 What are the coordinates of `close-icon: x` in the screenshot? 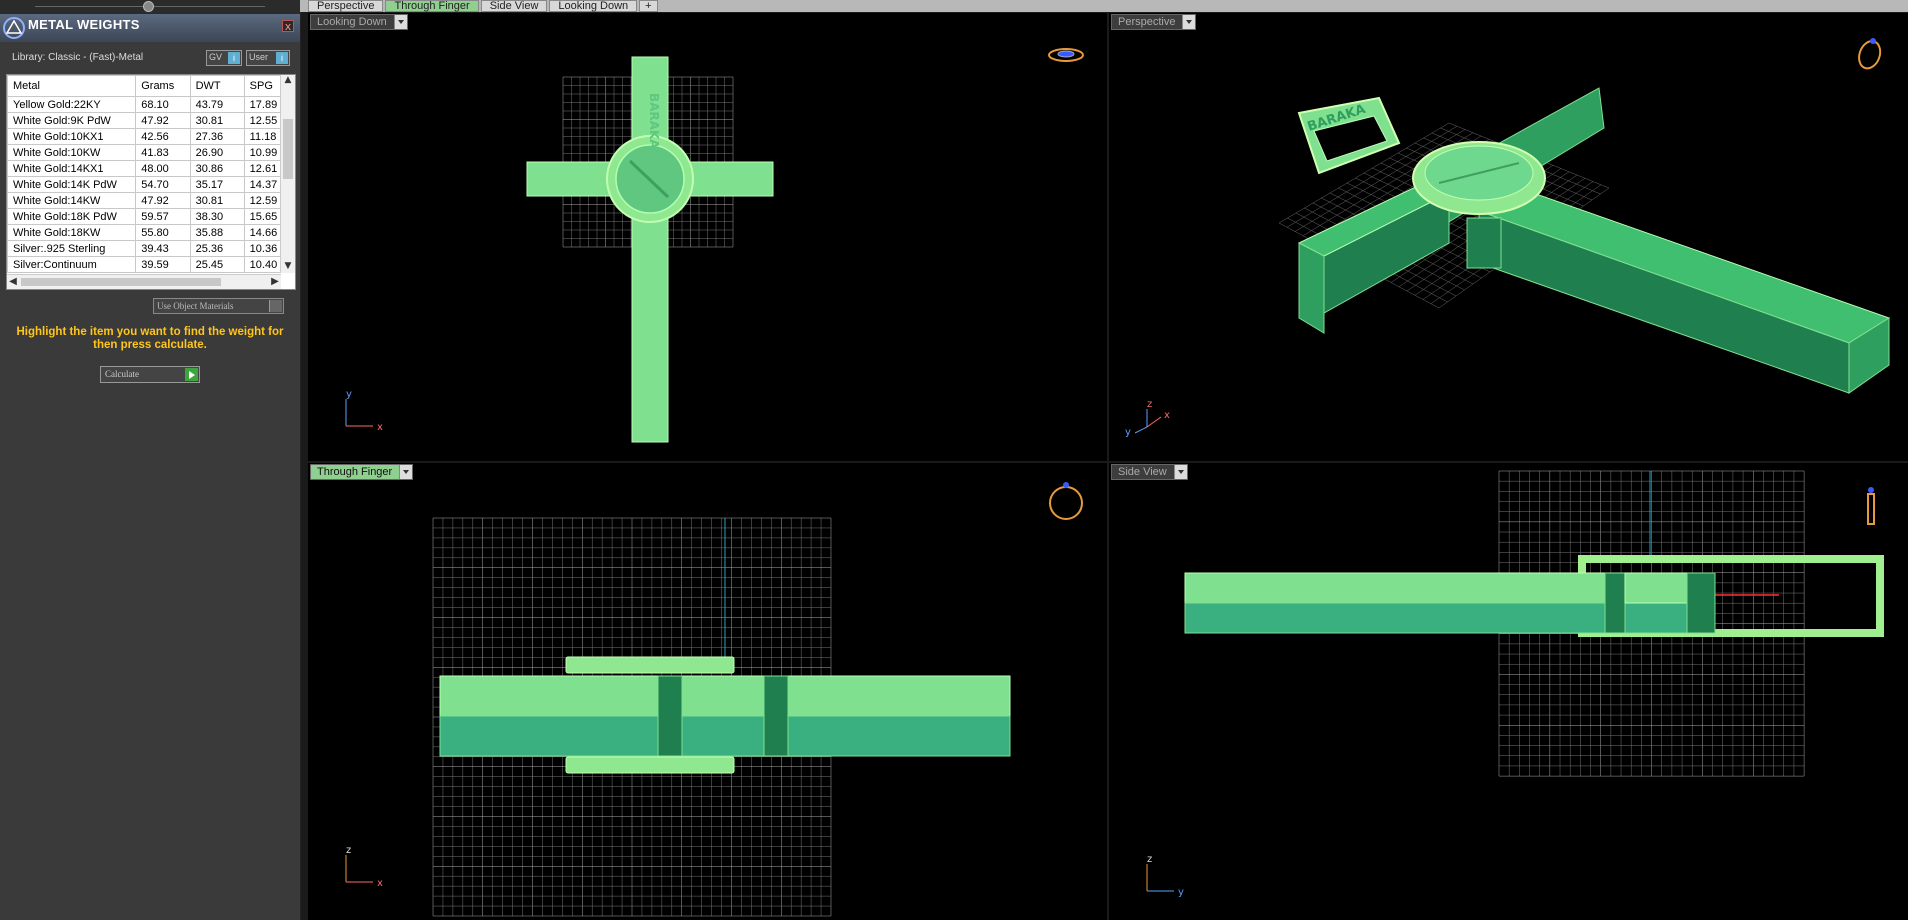 It's located at (288, 26).